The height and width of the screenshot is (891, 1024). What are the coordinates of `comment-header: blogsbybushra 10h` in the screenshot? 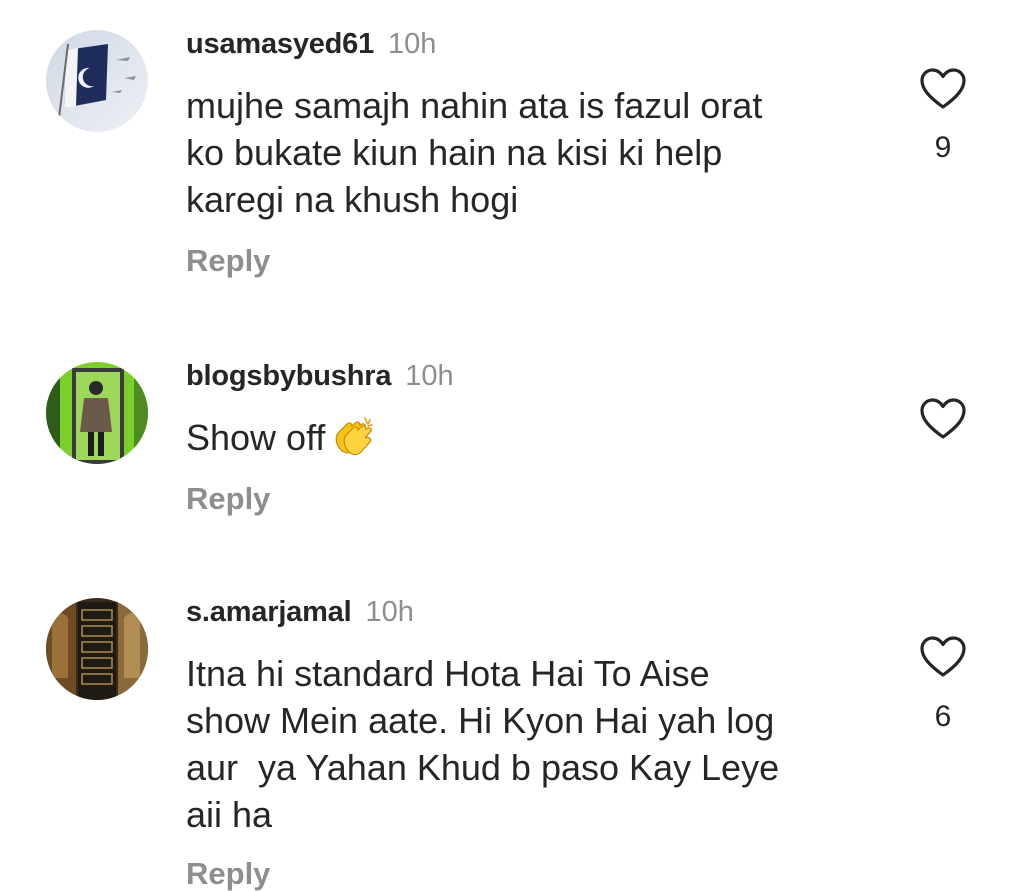 It's located at (320, 376).